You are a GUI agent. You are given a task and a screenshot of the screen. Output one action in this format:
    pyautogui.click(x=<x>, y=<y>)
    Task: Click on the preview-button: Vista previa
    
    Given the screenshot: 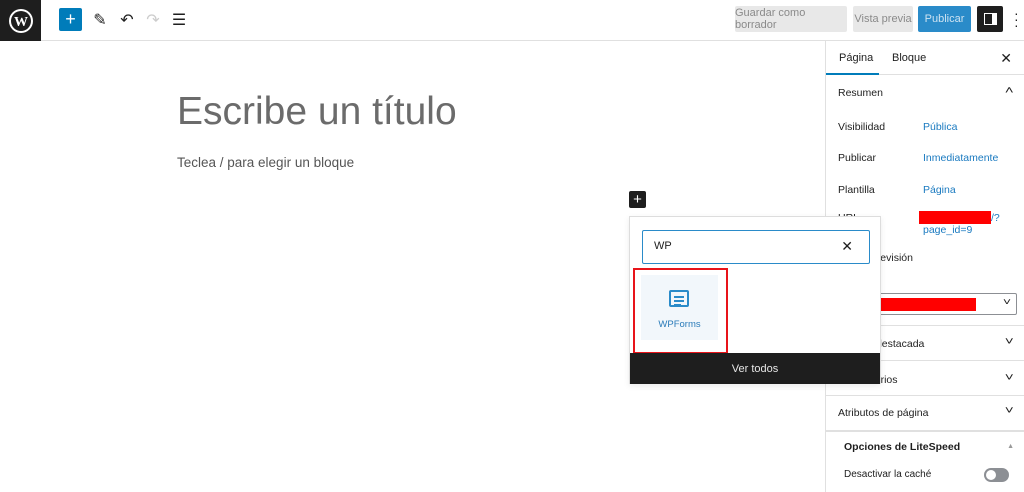 What is the action you would take?
    pyautogui.click(x=883, y=19)
    